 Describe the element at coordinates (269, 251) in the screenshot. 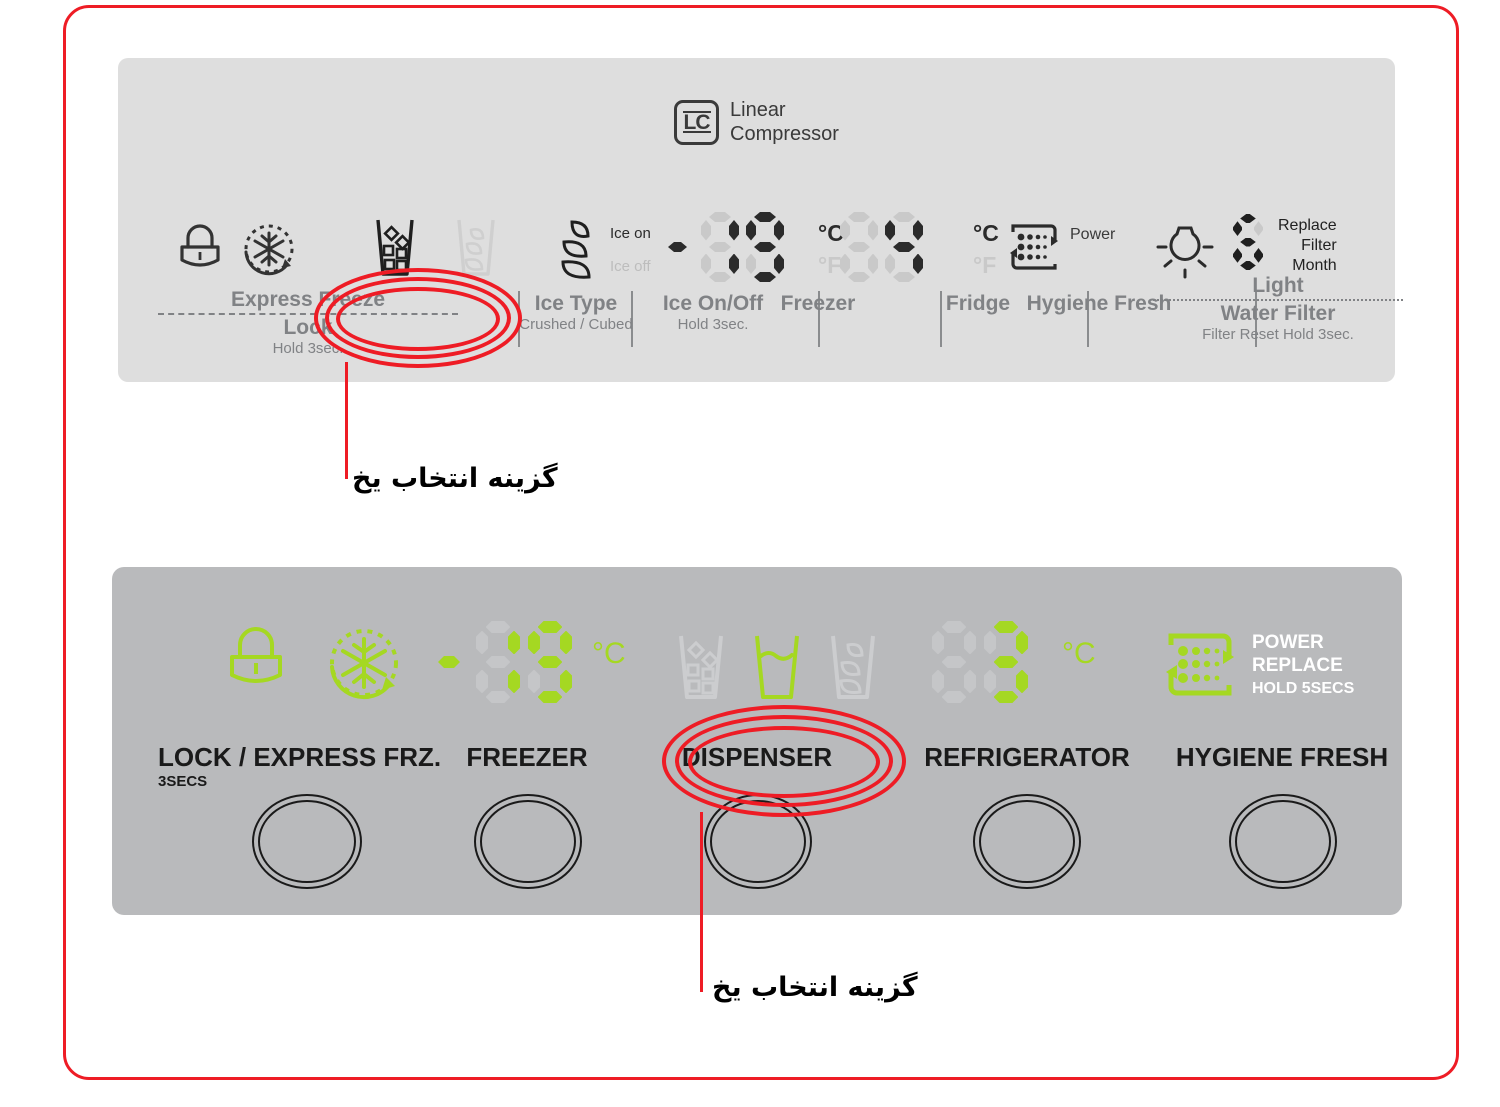

I see `express-freeze-snowflake-icon` at that location.